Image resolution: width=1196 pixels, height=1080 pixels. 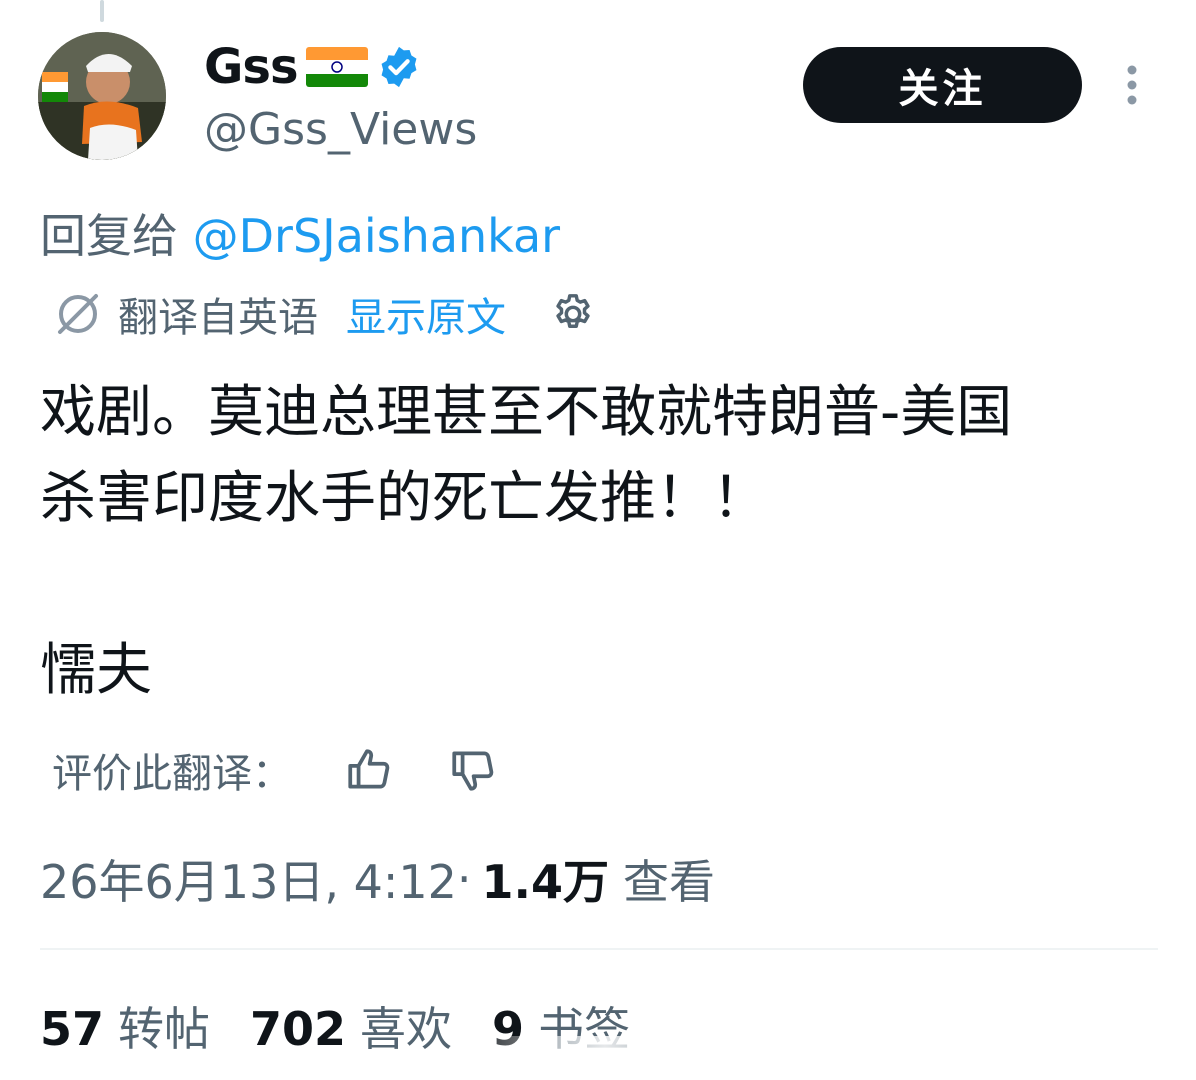 I want to click on avatar, so click(x=102, y=96).